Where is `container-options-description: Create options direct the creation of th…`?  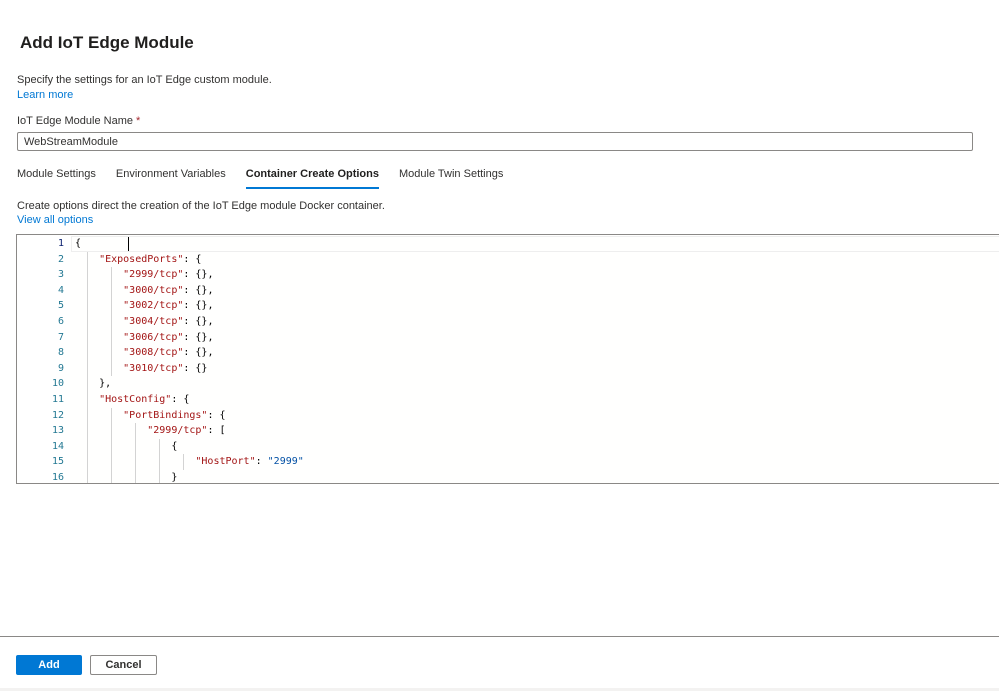
container-options-description: Create options direct the creation of th… is located at coordinates (201, 206).